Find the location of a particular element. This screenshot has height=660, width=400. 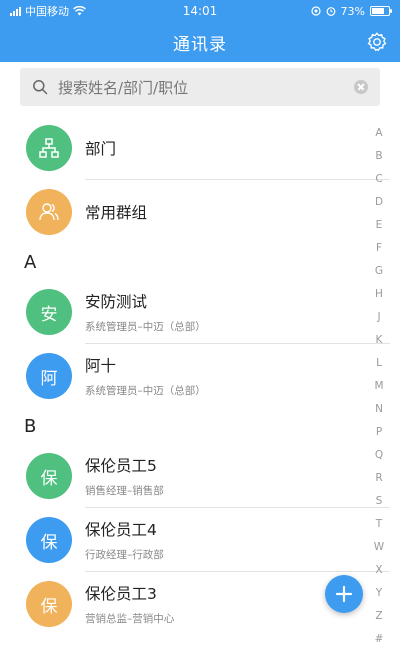

index-letter: # is located at coordinates (379, 639).